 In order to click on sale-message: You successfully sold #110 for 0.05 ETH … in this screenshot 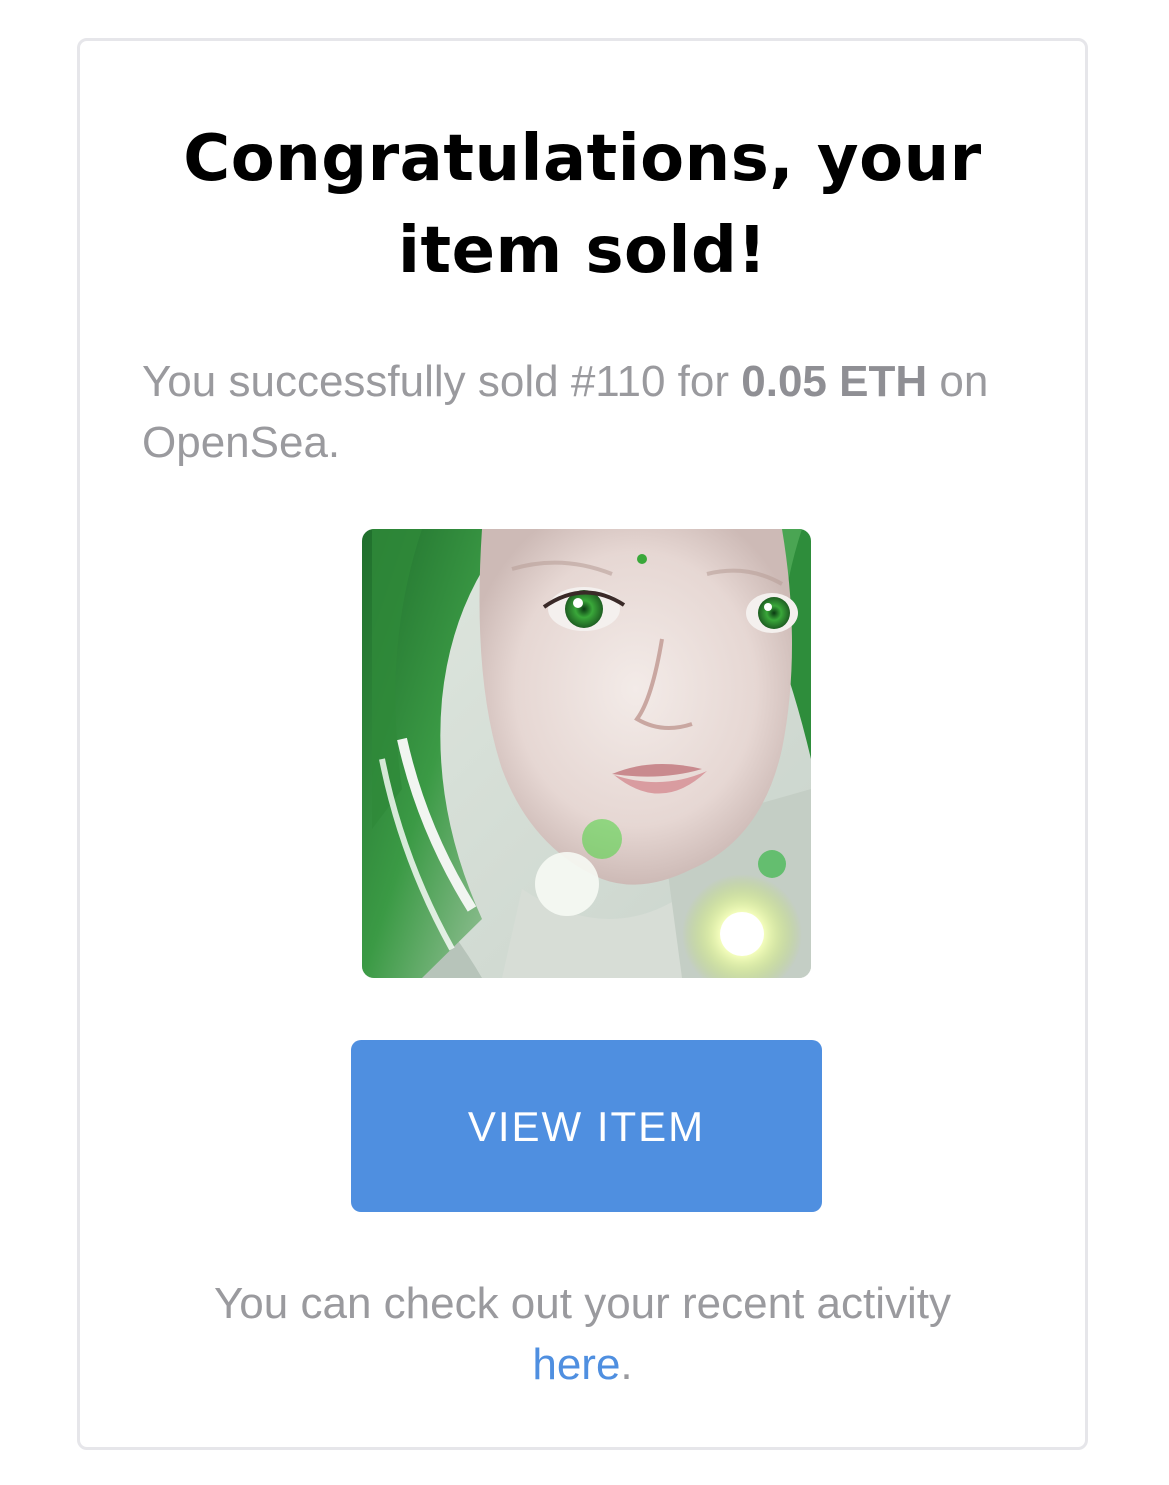, I will do `click(592, 412)`.